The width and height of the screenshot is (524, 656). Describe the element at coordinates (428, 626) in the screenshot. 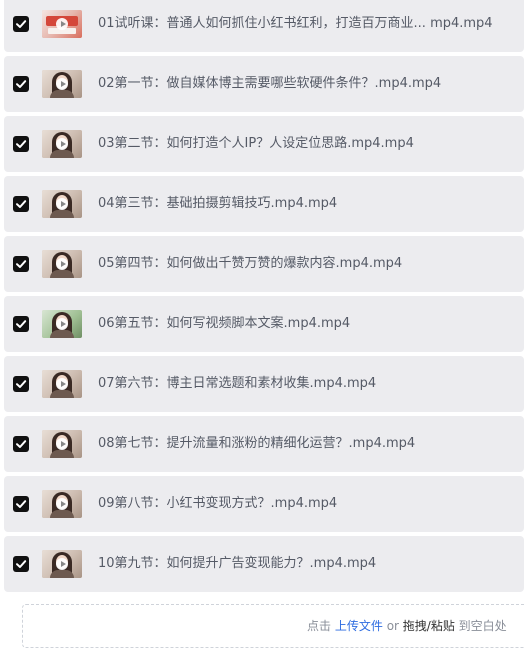

I see `drag-paste-label: 拖拽/粘贴` at that location.